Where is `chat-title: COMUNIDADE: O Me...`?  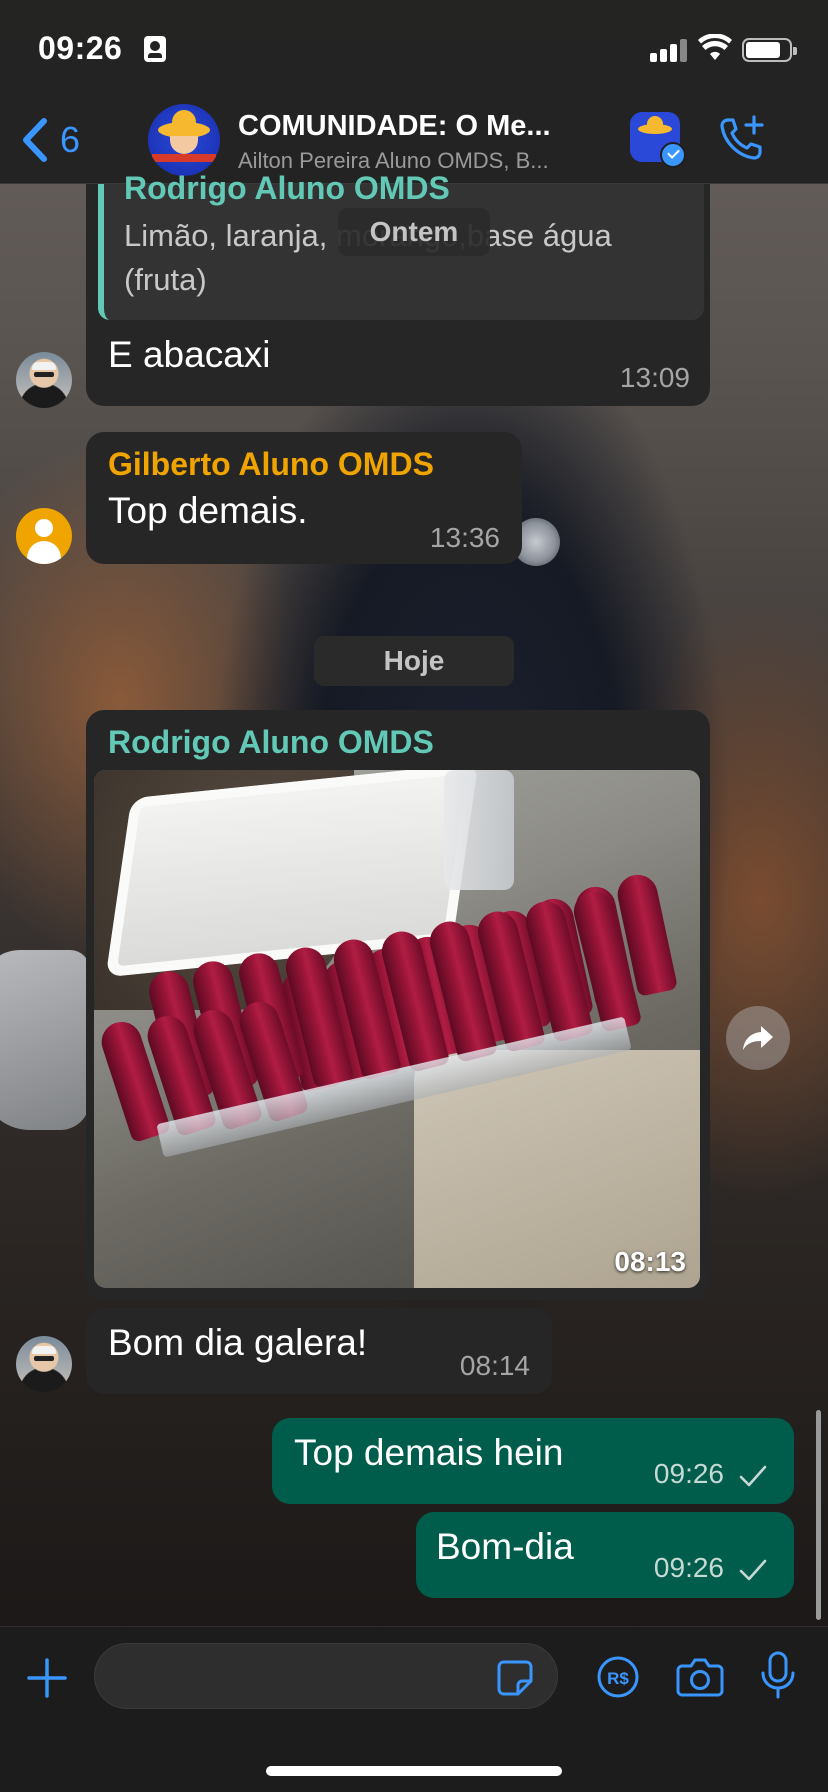
chat-title: COMUNIDADE: O Me... is located at coordinates (423, 126).